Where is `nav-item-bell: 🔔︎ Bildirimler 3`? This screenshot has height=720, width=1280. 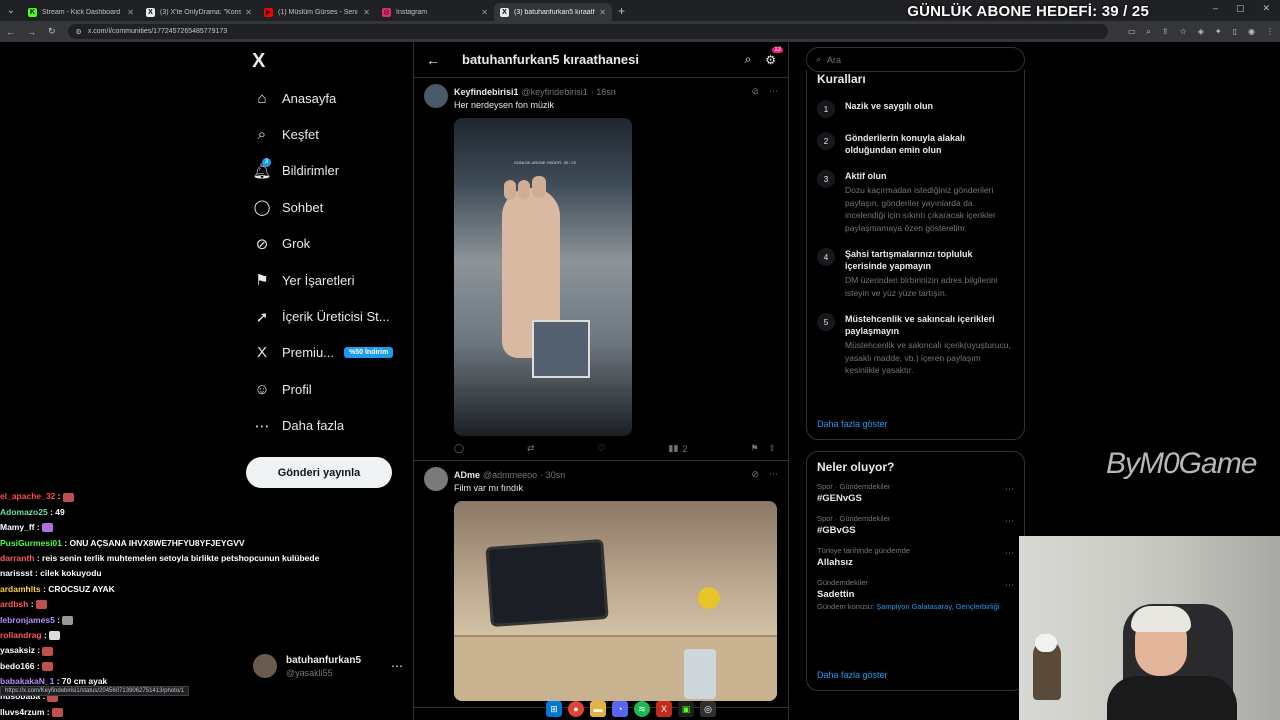 nav-item-bell: 🔔︎ Bildirimler 3 is located at coordinates (332, 171).